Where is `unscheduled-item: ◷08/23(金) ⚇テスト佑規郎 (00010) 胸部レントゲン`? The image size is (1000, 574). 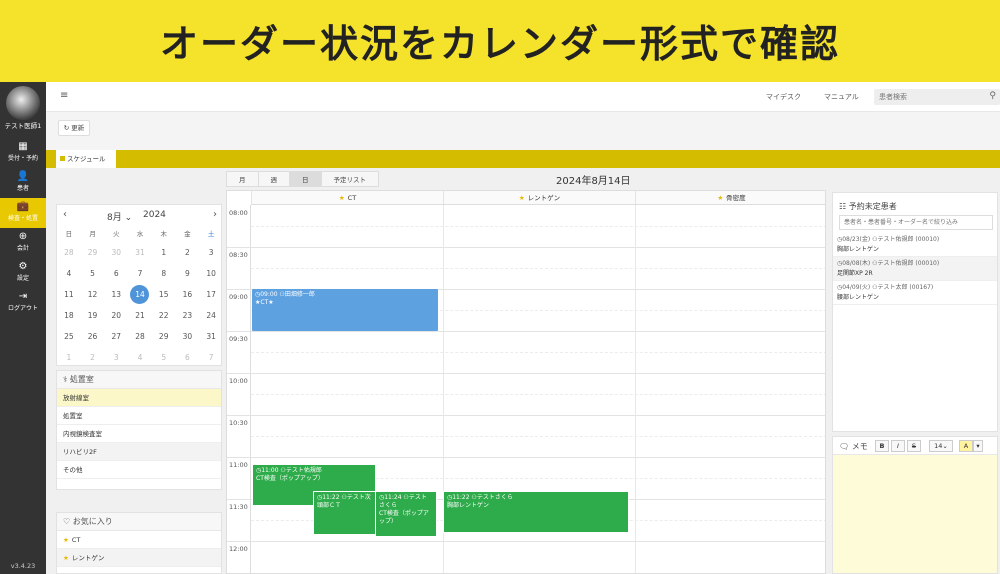
unscheduled-item: ◷08/23(金) ⚇テスト佑規郎 (00010) 胸部レントゲン is located at coordinates (915, 245).